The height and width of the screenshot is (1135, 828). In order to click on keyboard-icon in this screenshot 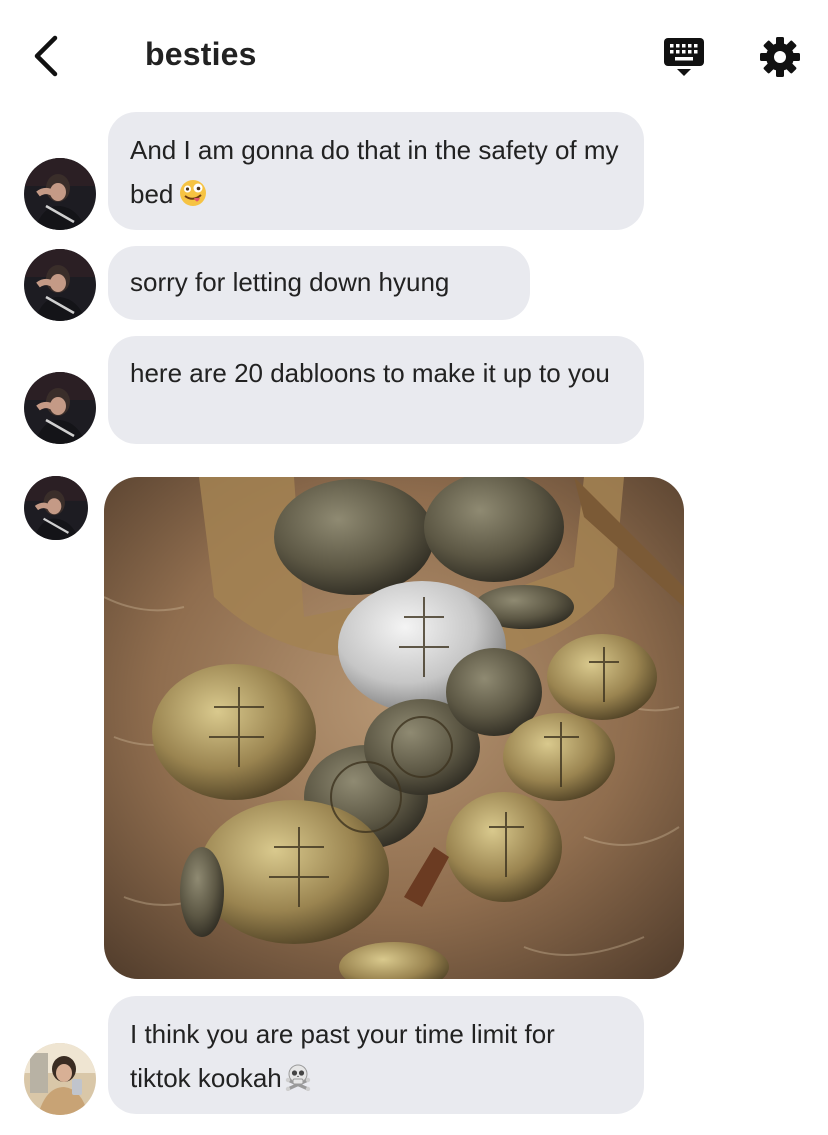, I will do `click(684, 57)`.